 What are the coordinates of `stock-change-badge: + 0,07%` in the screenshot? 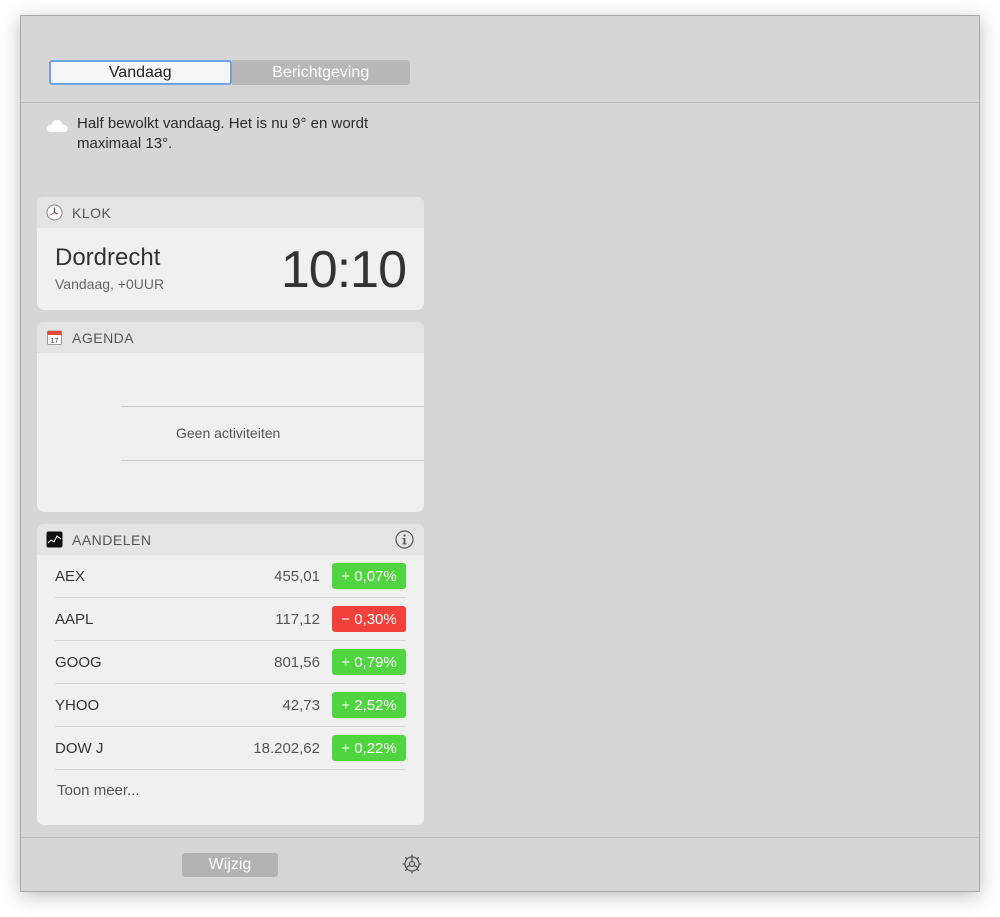 It's located at (369, 576).